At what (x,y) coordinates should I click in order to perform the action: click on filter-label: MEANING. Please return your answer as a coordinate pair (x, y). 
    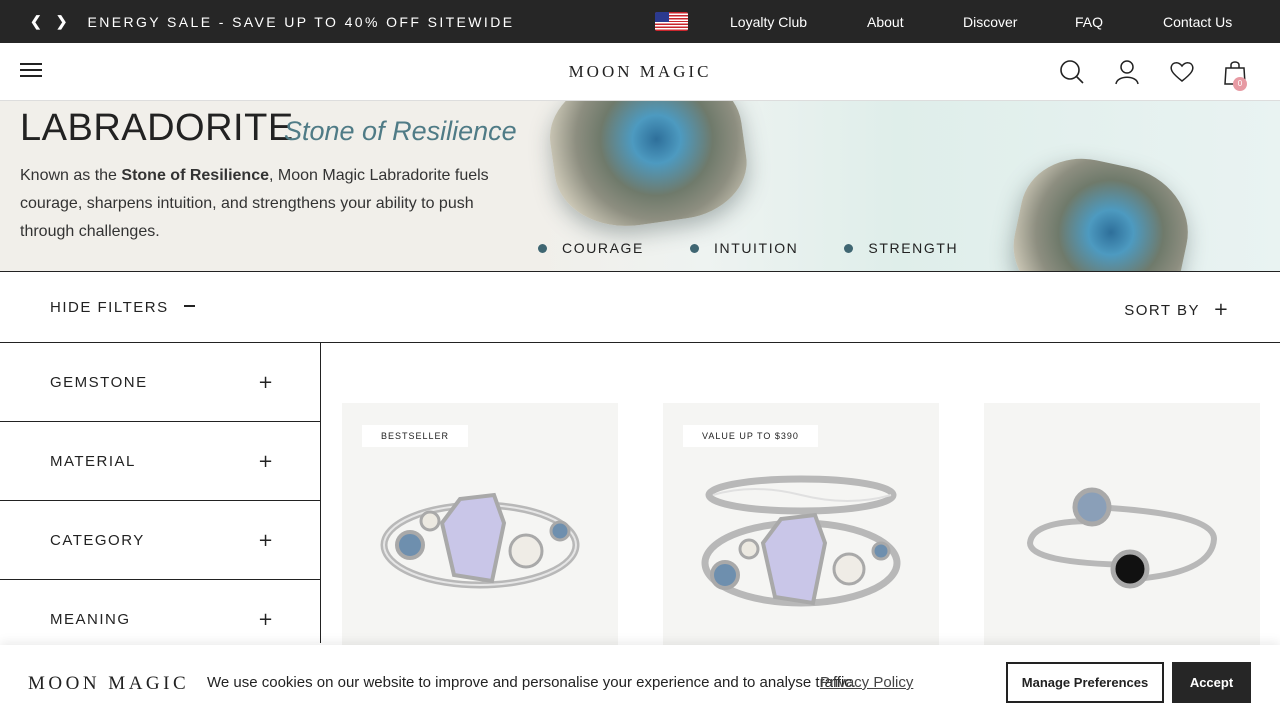
    Looking at the image, I should click on (90, 619).